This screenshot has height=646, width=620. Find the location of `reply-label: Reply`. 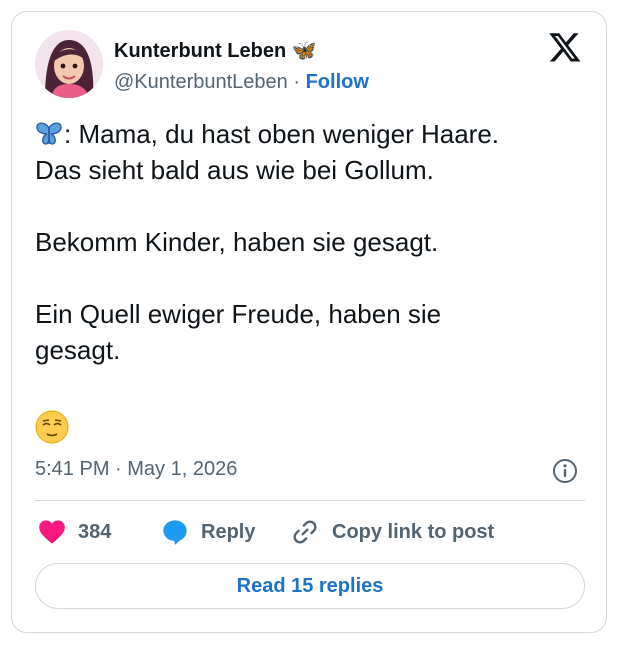

reply-label: Reply is located at coordinates (228, 531).